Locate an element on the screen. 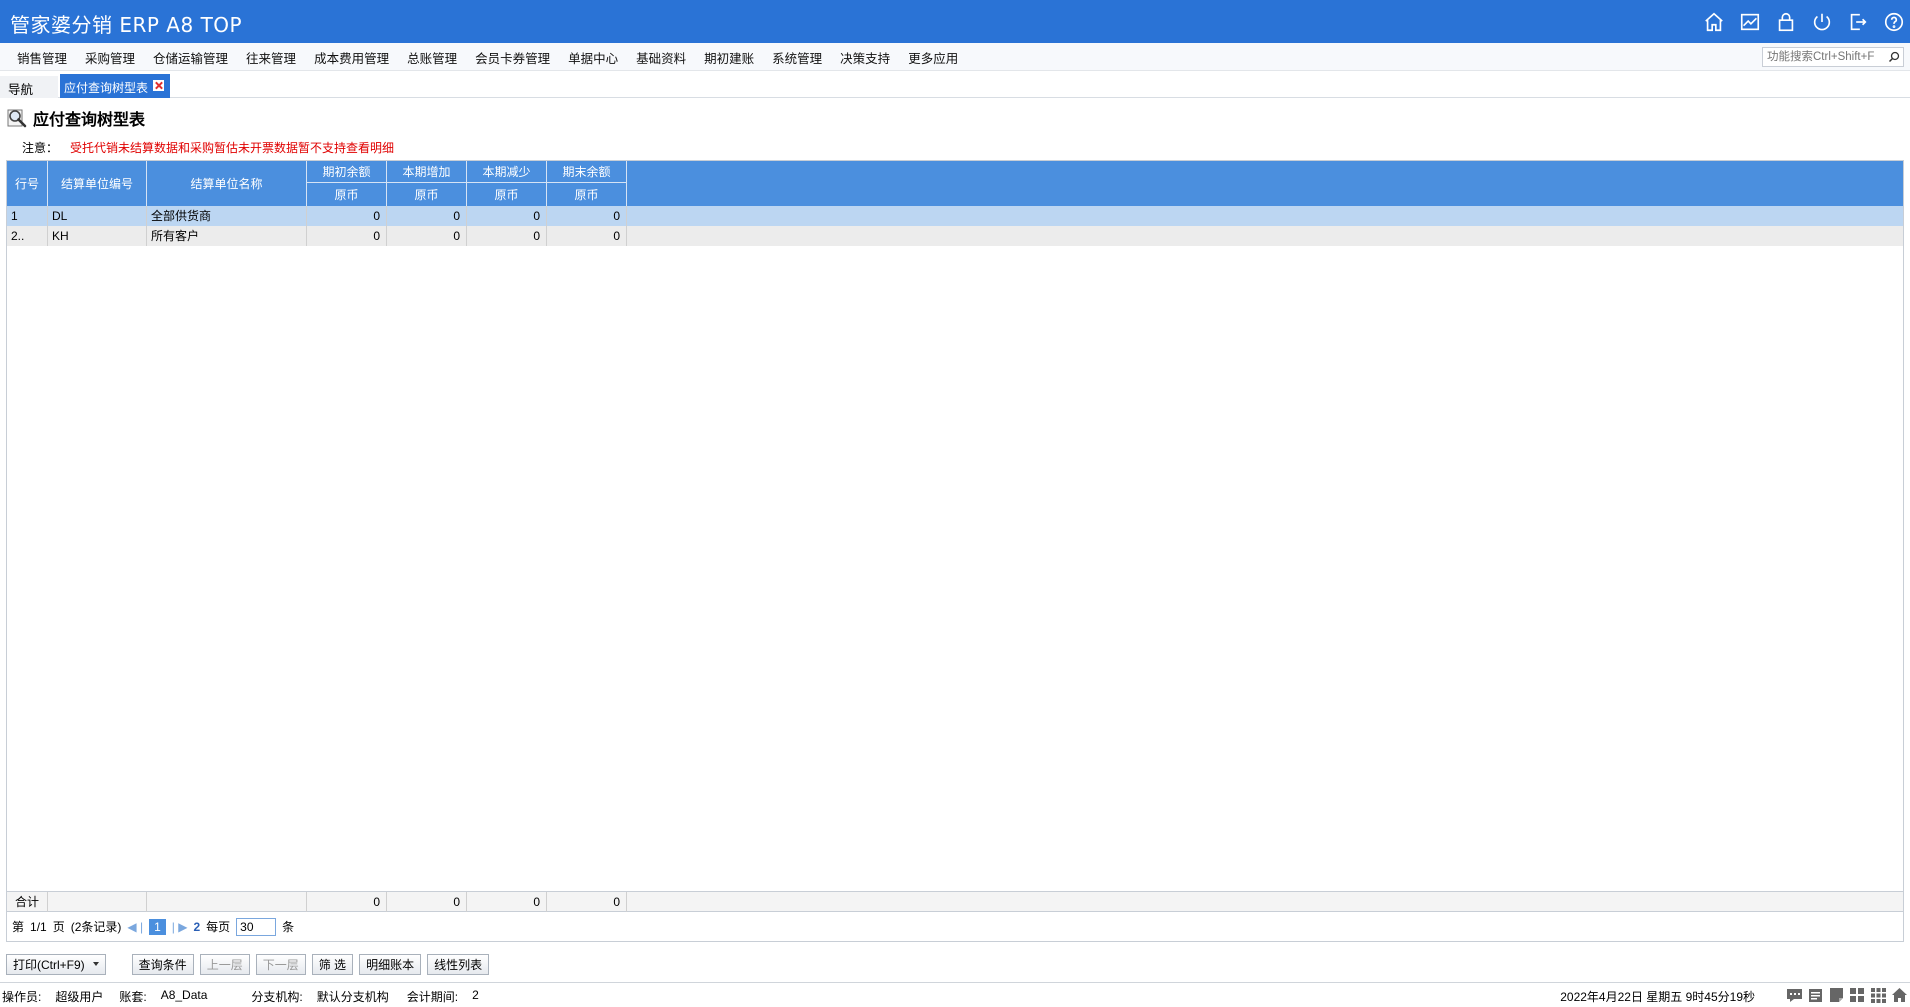 The image size is (1910, 1007). menu-item-warehouse: 仓储运输管理 is located at coordinates (190, 57).